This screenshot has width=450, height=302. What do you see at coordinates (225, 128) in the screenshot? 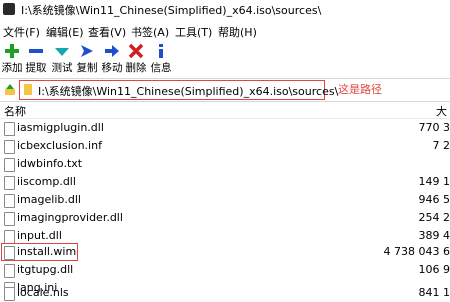
I see `list-item: iasmigplugin.dll 770 3` at bounding box center [225, 128].